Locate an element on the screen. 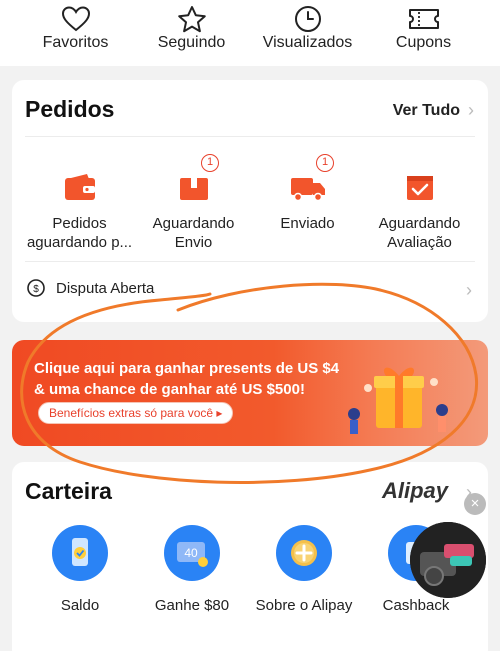  dispute-coin-icon: $ is located at coordinates (36, 288).